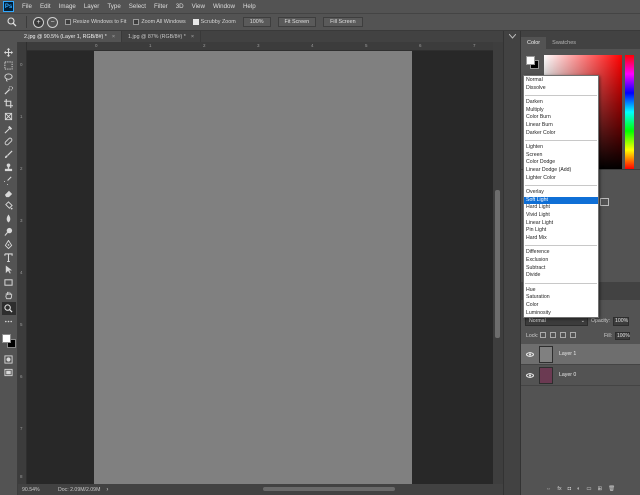  Describe the element at coordinates (567, 354) in the screenshot. I see `layer-name: Layer 1` at that location.